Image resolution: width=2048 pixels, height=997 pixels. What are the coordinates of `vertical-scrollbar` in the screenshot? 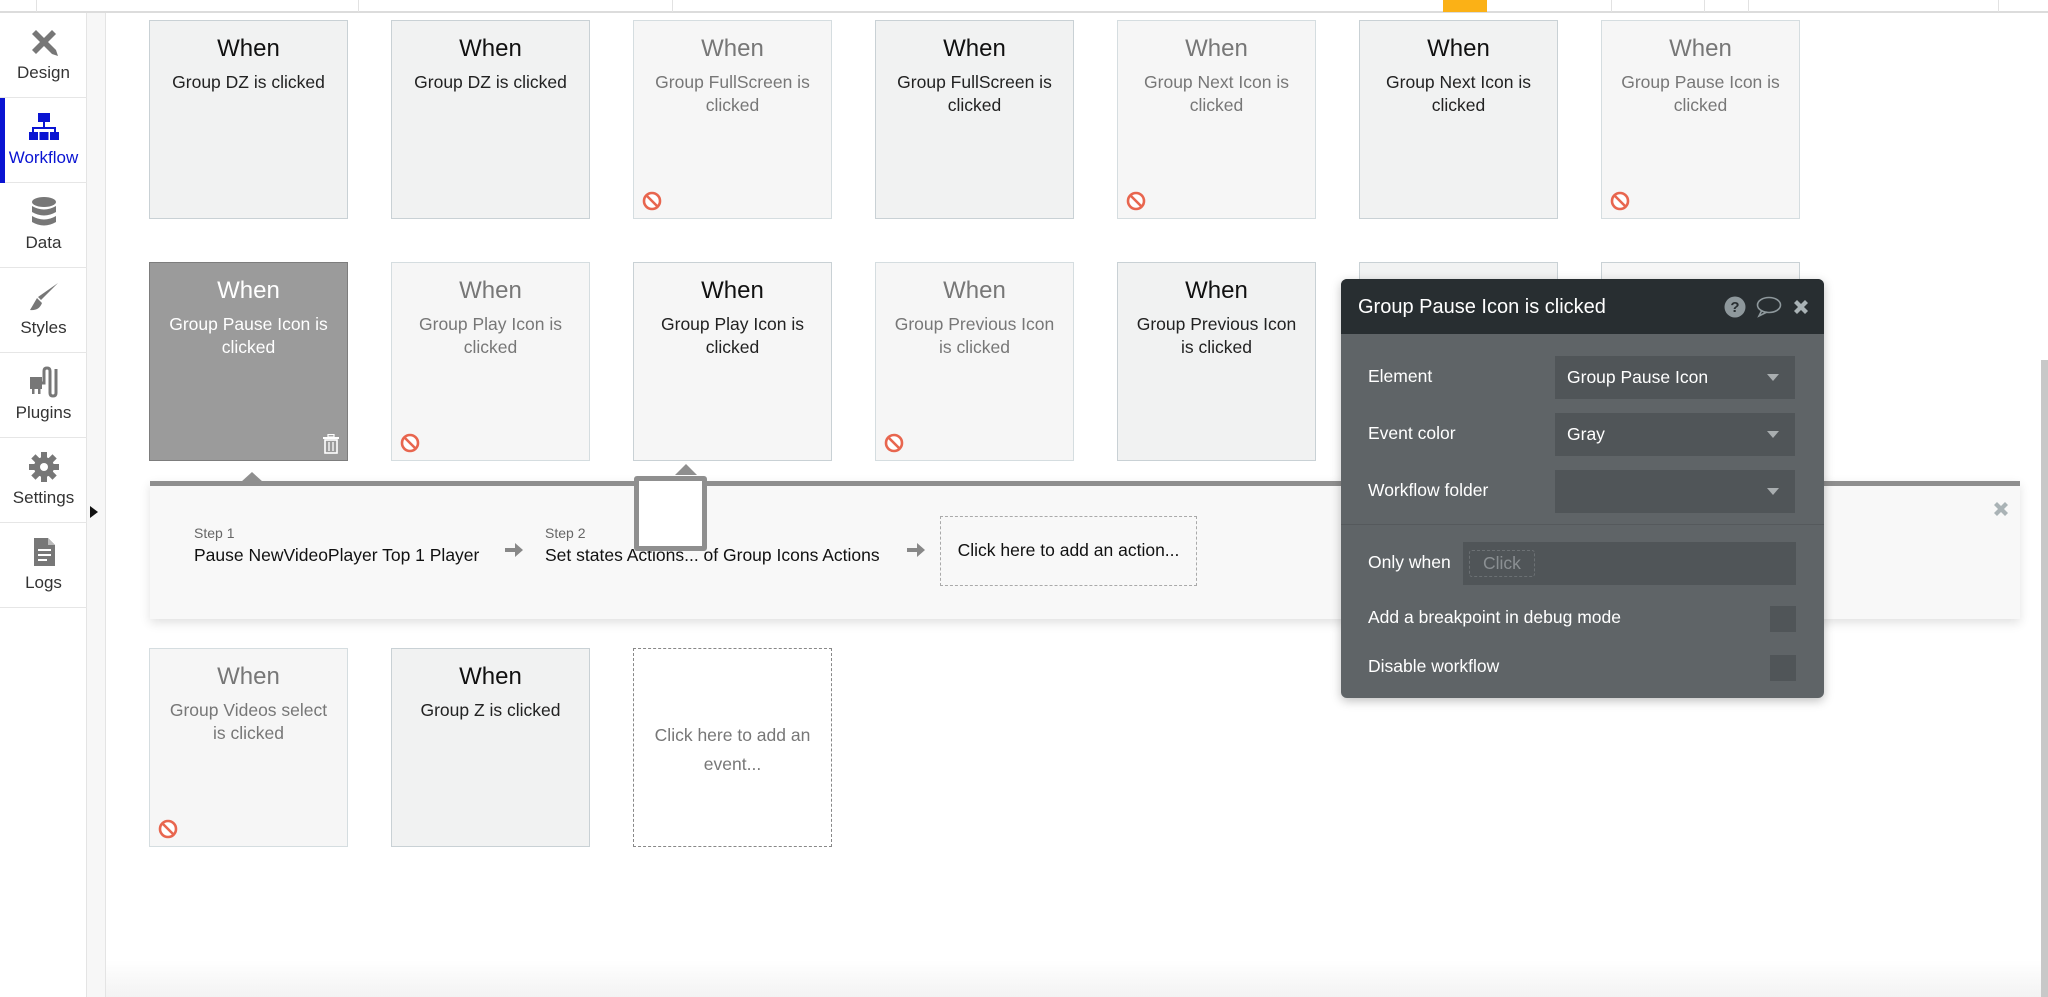 It's located at (2044, 678).